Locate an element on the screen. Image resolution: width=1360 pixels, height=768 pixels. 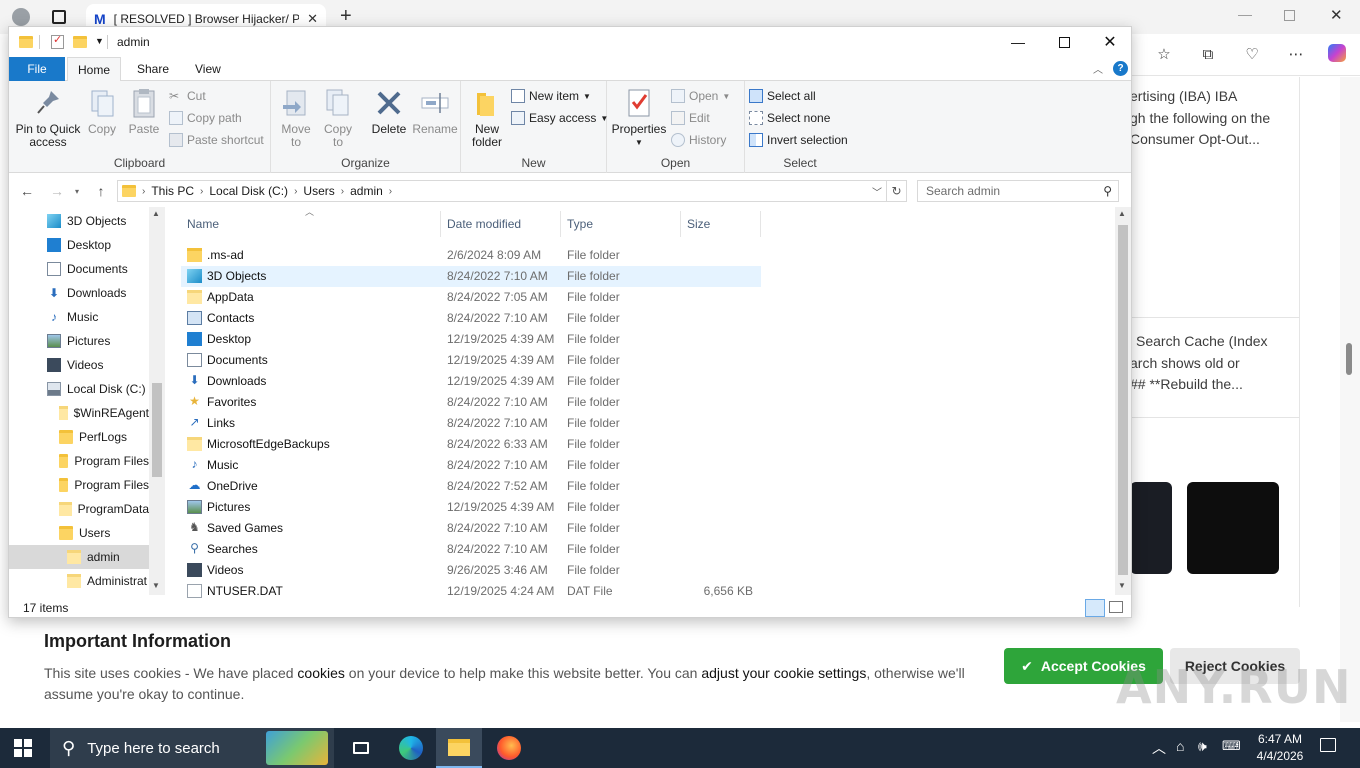
file-row: ⬇ Downloads 12/19/2025 4:39 AM File folder is located at coordinates (471, 381).